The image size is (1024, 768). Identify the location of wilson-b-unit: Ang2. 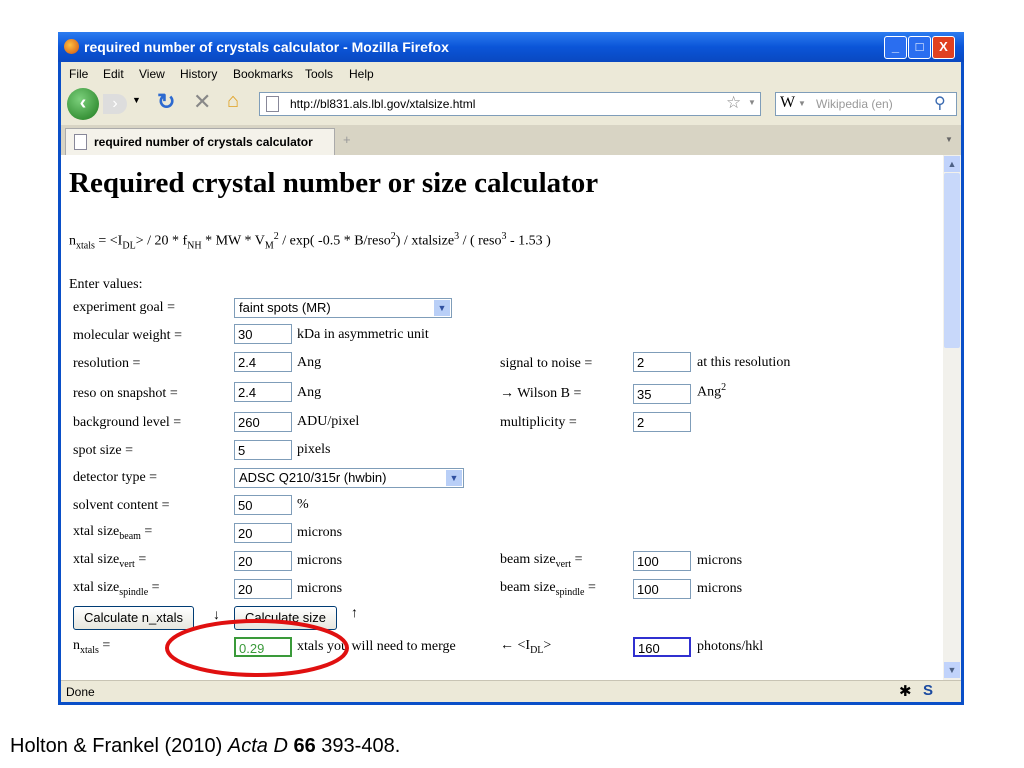
(712, 391).